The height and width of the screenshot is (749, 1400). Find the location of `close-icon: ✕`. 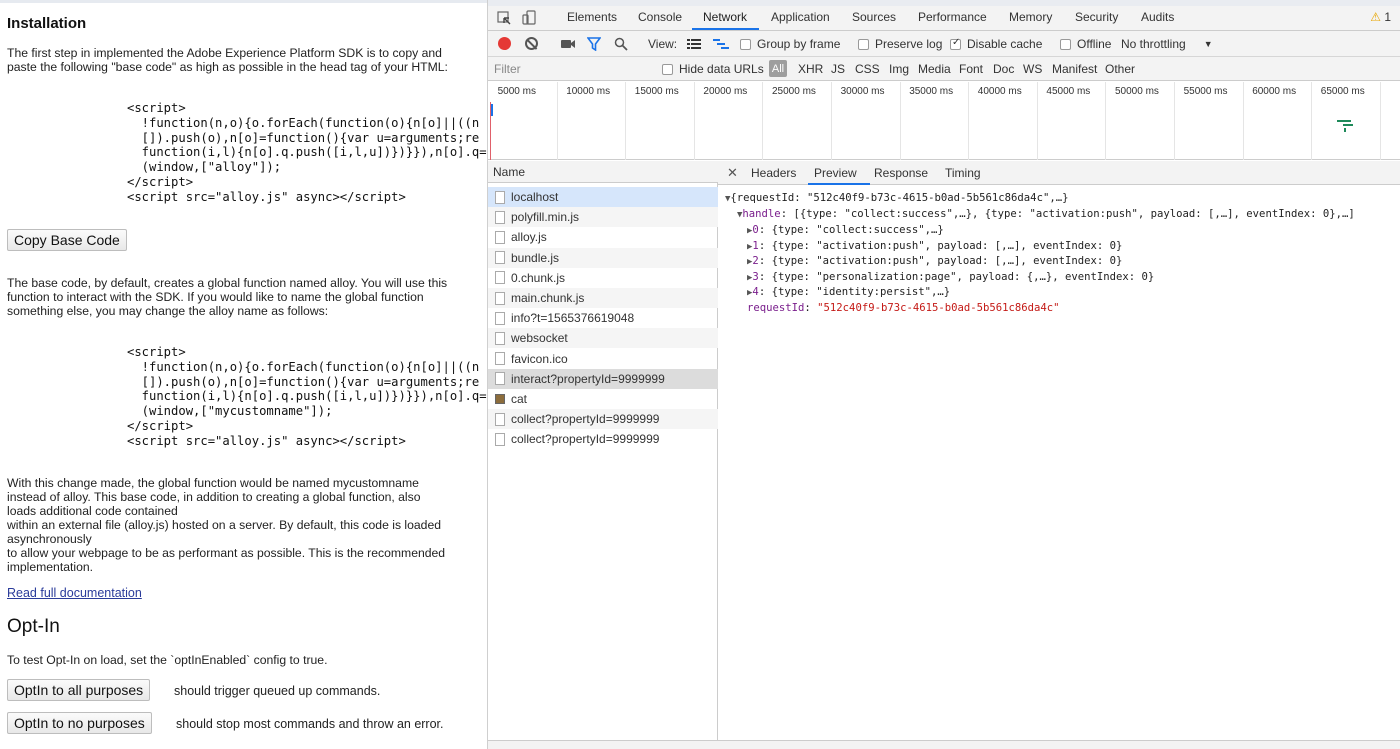

close-icon: ✕ is located at coordinates (732, 173).